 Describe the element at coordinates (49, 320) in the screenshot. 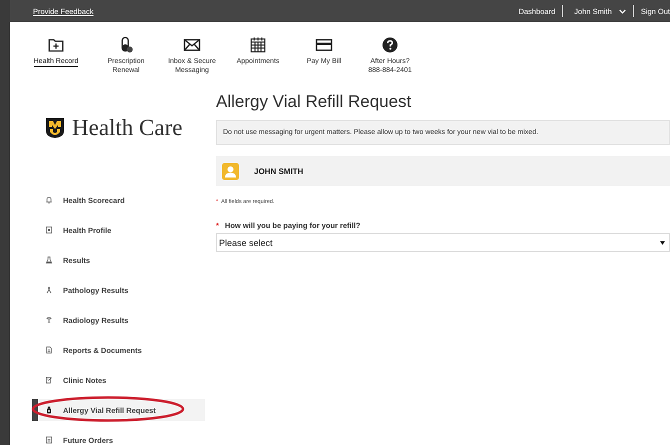

I see `radiation-icon` at that location.